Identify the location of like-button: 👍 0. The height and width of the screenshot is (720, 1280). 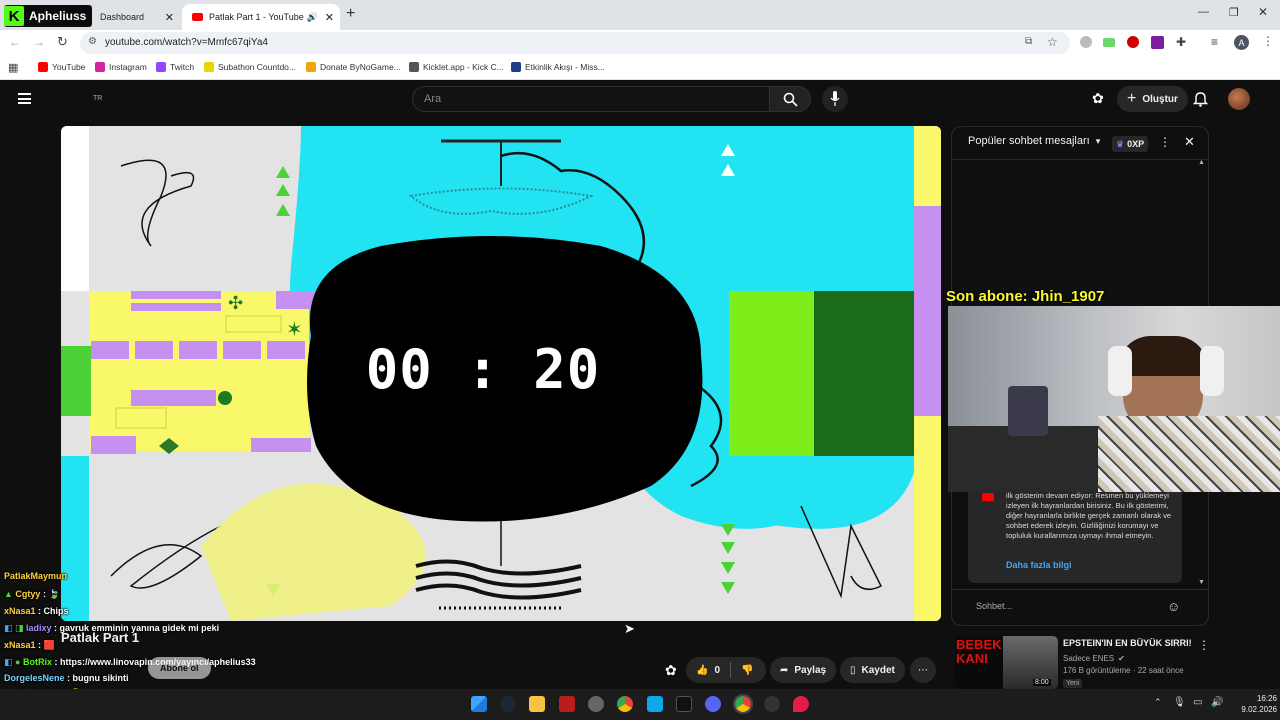
(708, 670).